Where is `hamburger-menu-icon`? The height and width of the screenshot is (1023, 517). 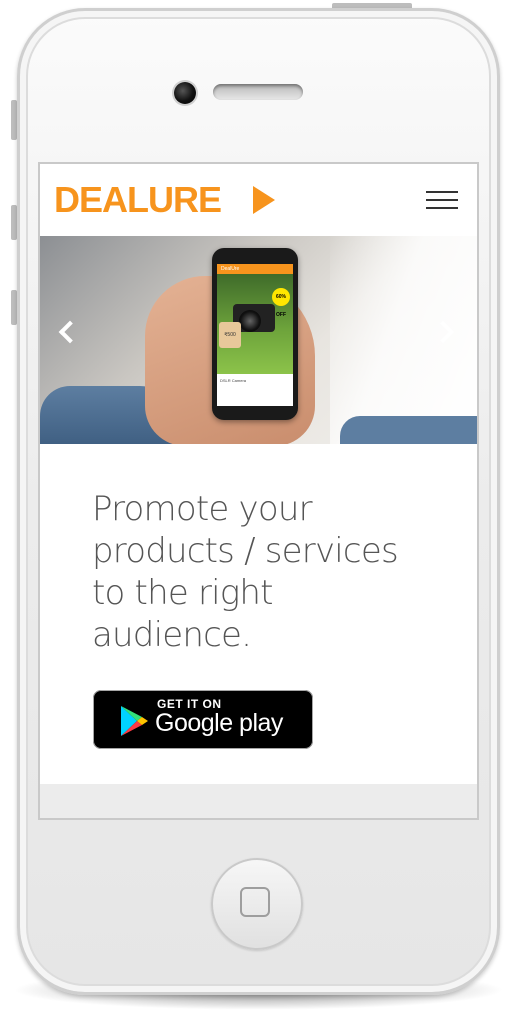
hamburger-menu-icon is located at coordinates (442, 201).